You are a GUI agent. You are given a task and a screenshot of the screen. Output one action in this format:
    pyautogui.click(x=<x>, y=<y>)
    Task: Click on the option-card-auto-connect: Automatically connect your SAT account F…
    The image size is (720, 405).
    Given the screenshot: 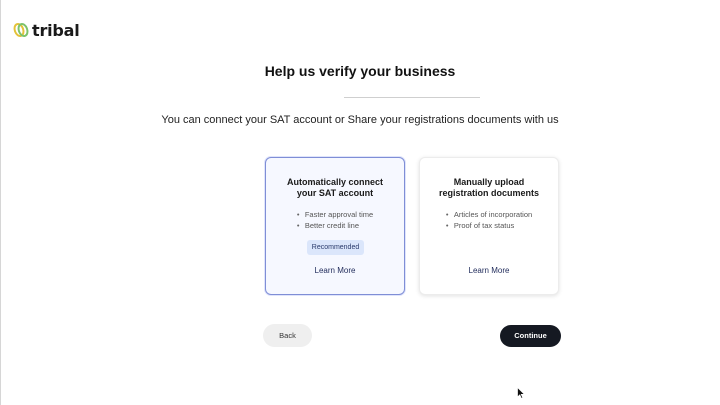 What is the action you would take?
    pyautogui.click(x=335, y=226)
    